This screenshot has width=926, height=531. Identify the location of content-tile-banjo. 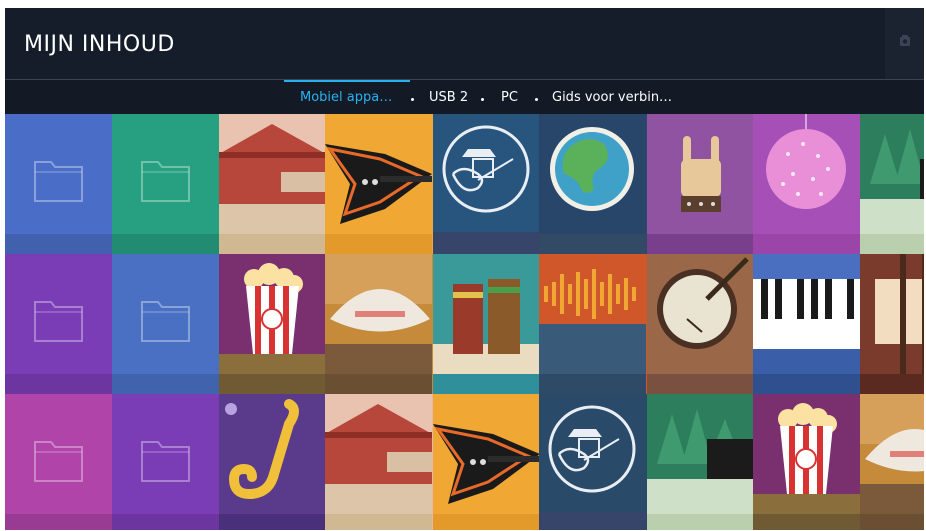
(700, 324).